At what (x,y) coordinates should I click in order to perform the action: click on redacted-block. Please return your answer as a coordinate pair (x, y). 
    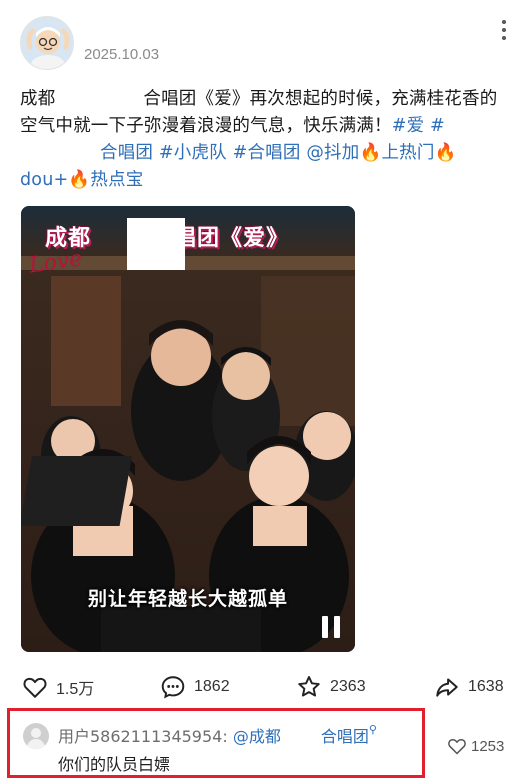
    Looking at the image, I should click on (99, 99).